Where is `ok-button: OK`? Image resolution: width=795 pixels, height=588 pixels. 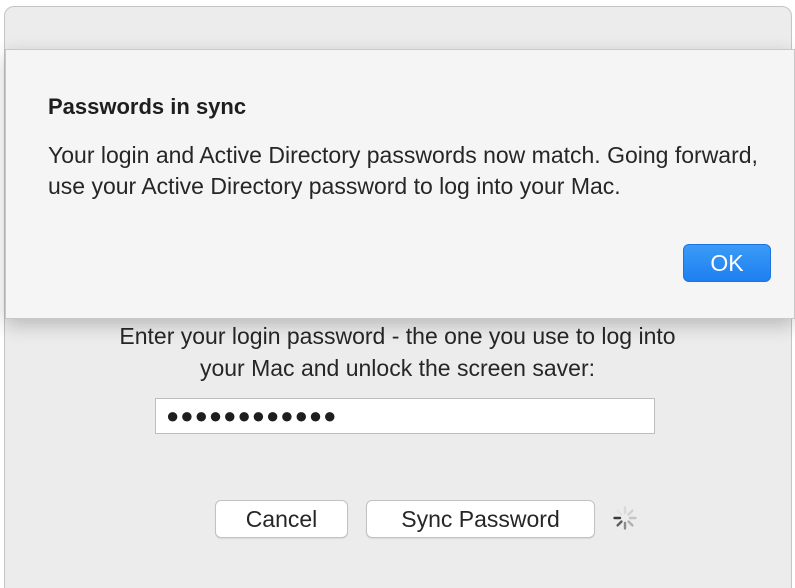
ok-button: OK is located at coordinates (727, 263).